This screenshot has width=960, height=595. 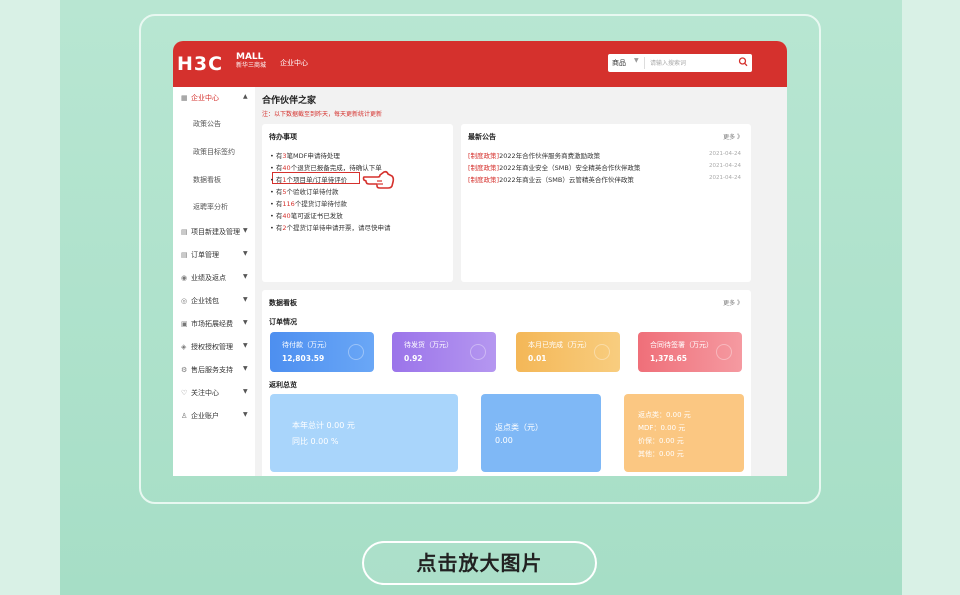 What do you see at coordinates (619, 63) in the screenshot?
I see `search-category: 商品` at bounding box center [619, 63].